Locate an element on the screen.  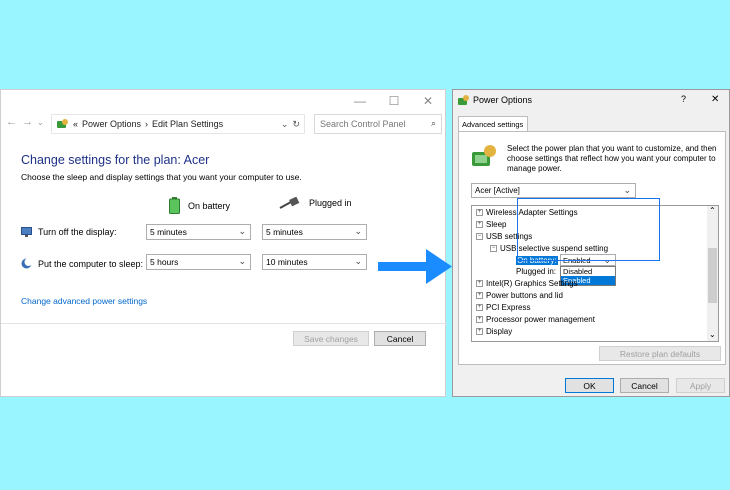
tree-scrollbar: ⌃ ⌄ is located at coordinates (712, 273).